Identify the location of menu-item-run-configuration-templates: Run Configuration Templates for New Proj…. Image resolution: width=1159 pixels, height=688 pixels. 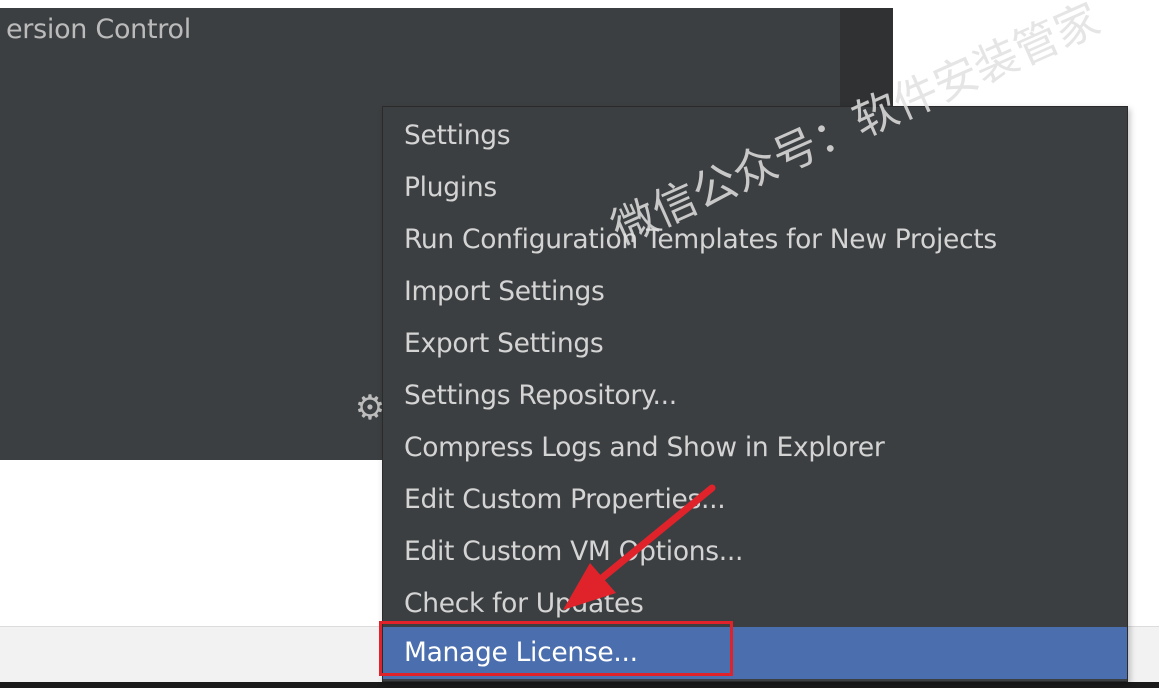
(755, 240).